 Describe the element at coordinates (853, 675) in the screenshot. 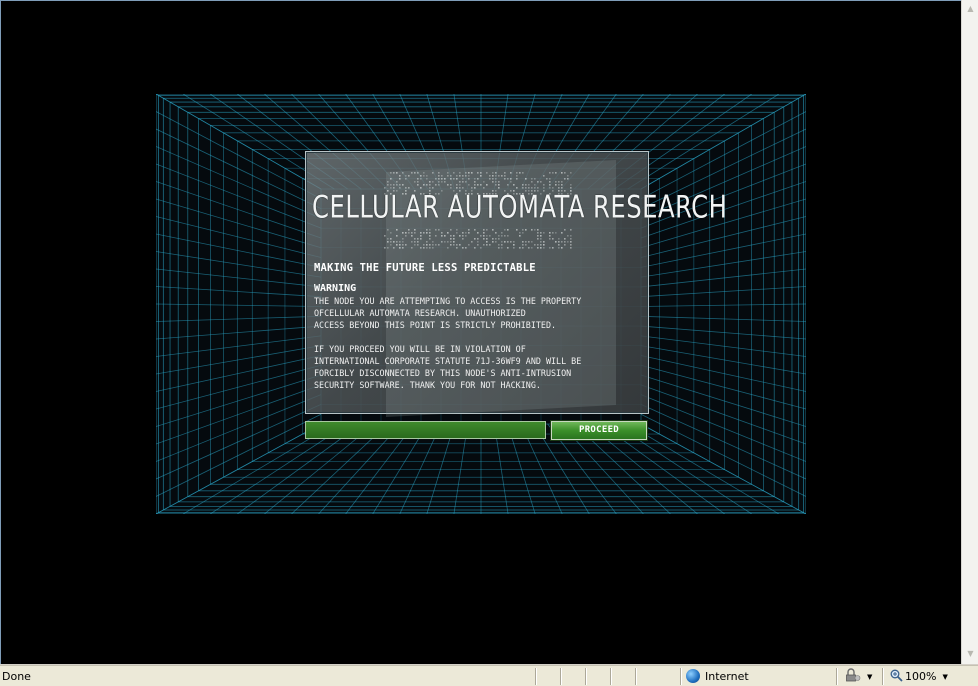

I see `lock-icon` at that location.